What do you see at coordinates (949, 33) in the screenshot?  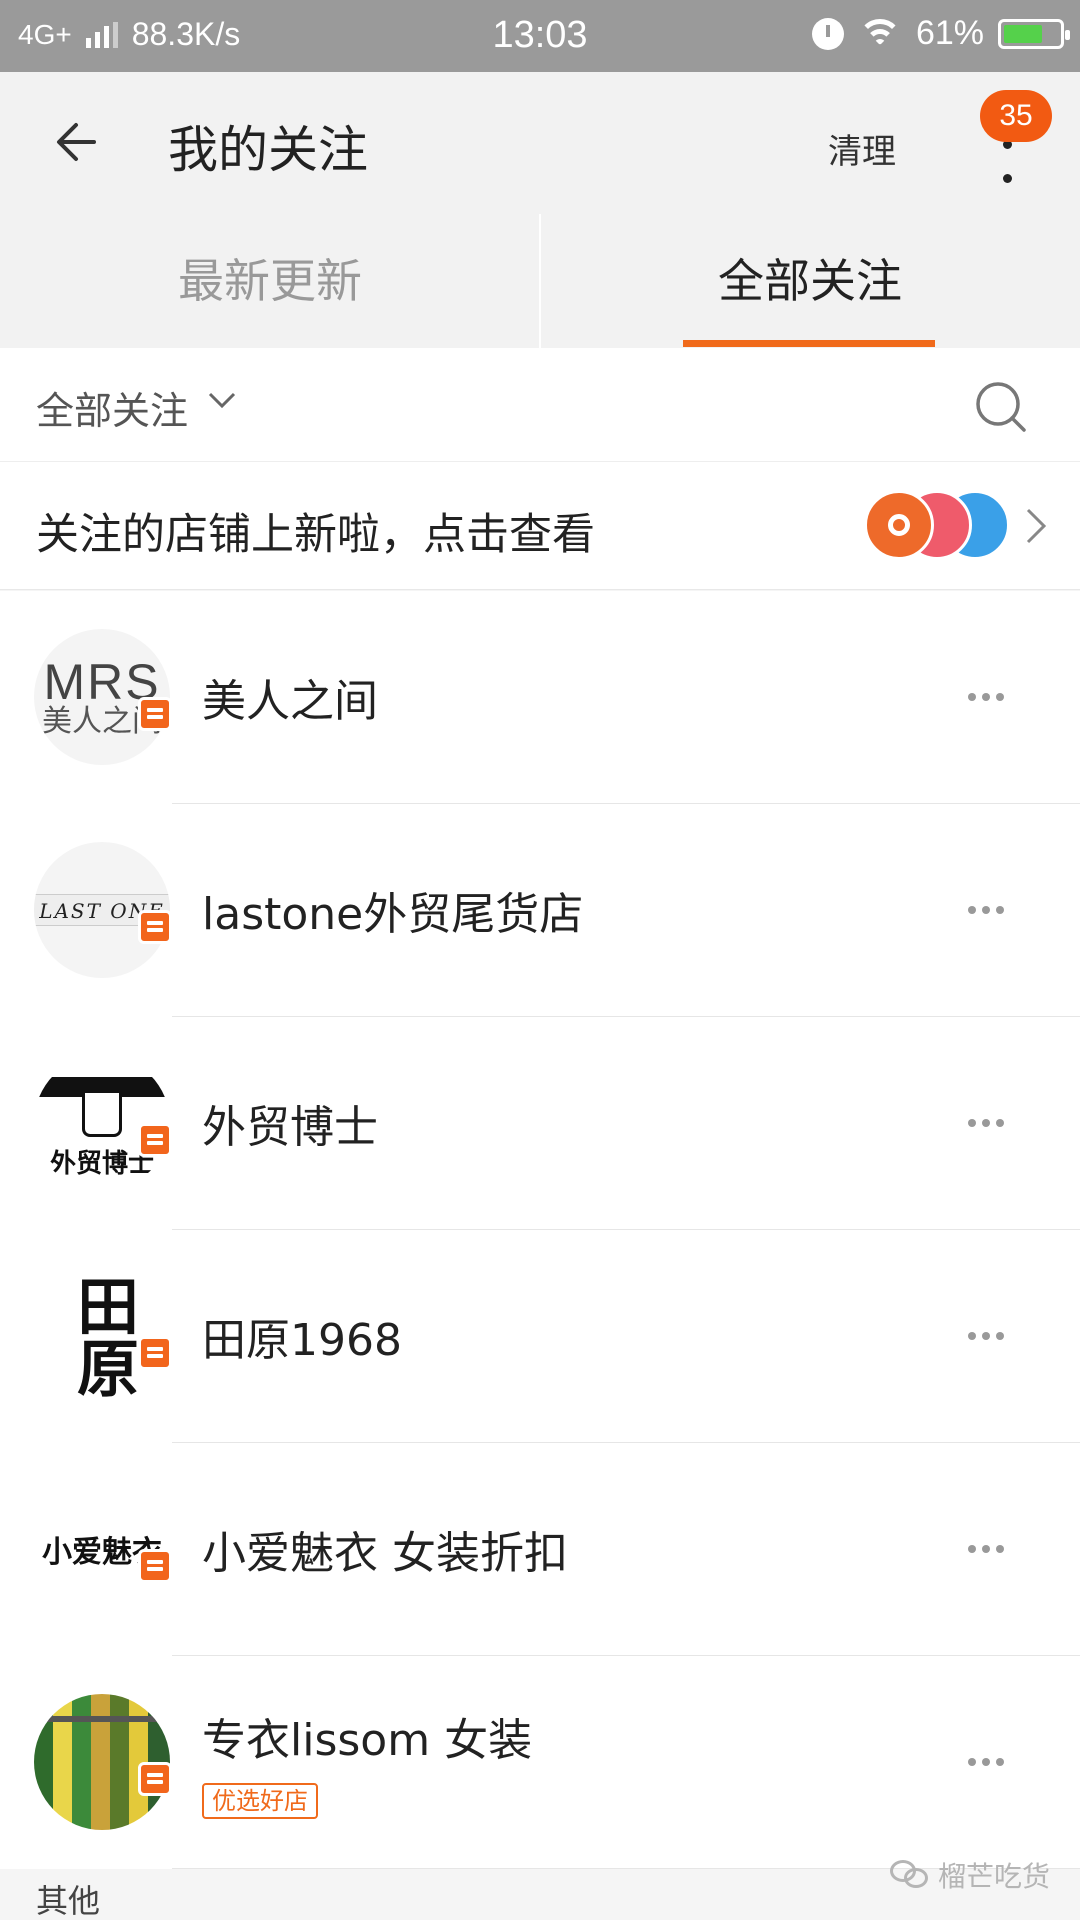 I see `battery-percent: 61%` at bounding box center [949, 33].